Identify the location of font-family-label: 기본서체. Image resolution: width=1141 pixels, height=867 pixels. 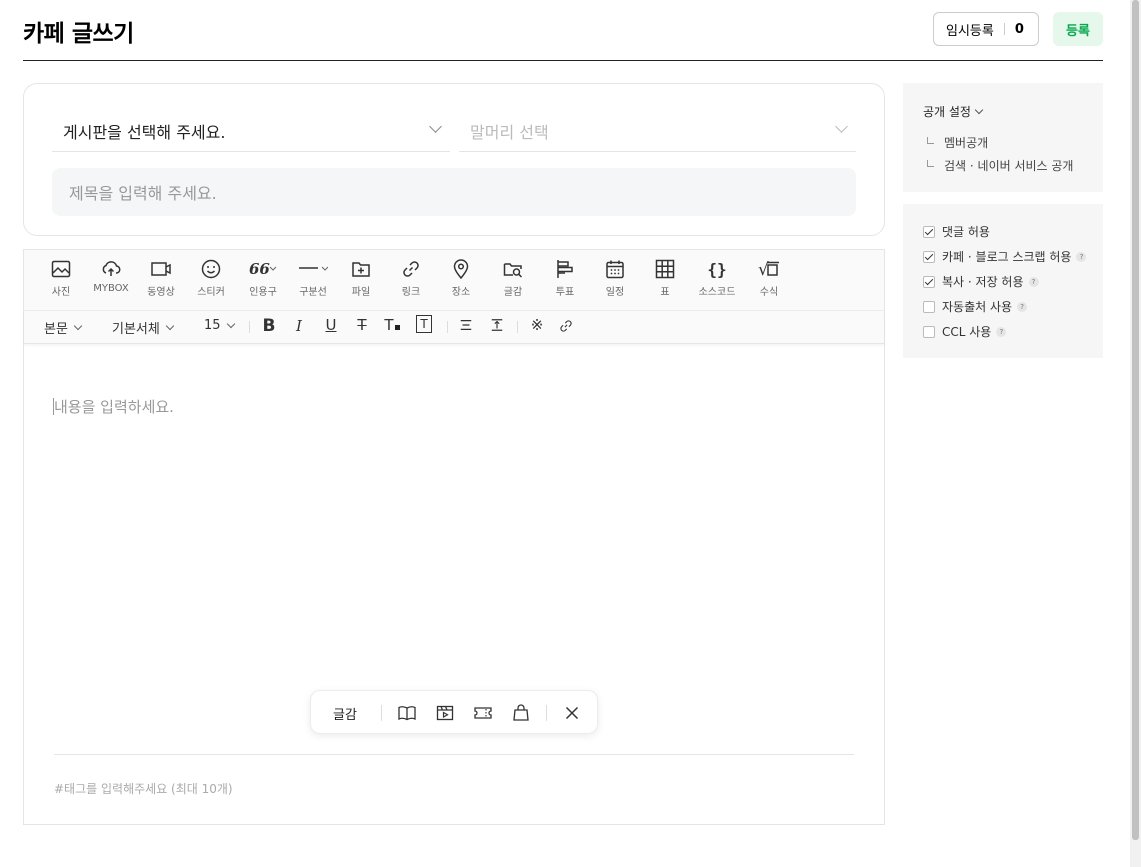
(136, 329).